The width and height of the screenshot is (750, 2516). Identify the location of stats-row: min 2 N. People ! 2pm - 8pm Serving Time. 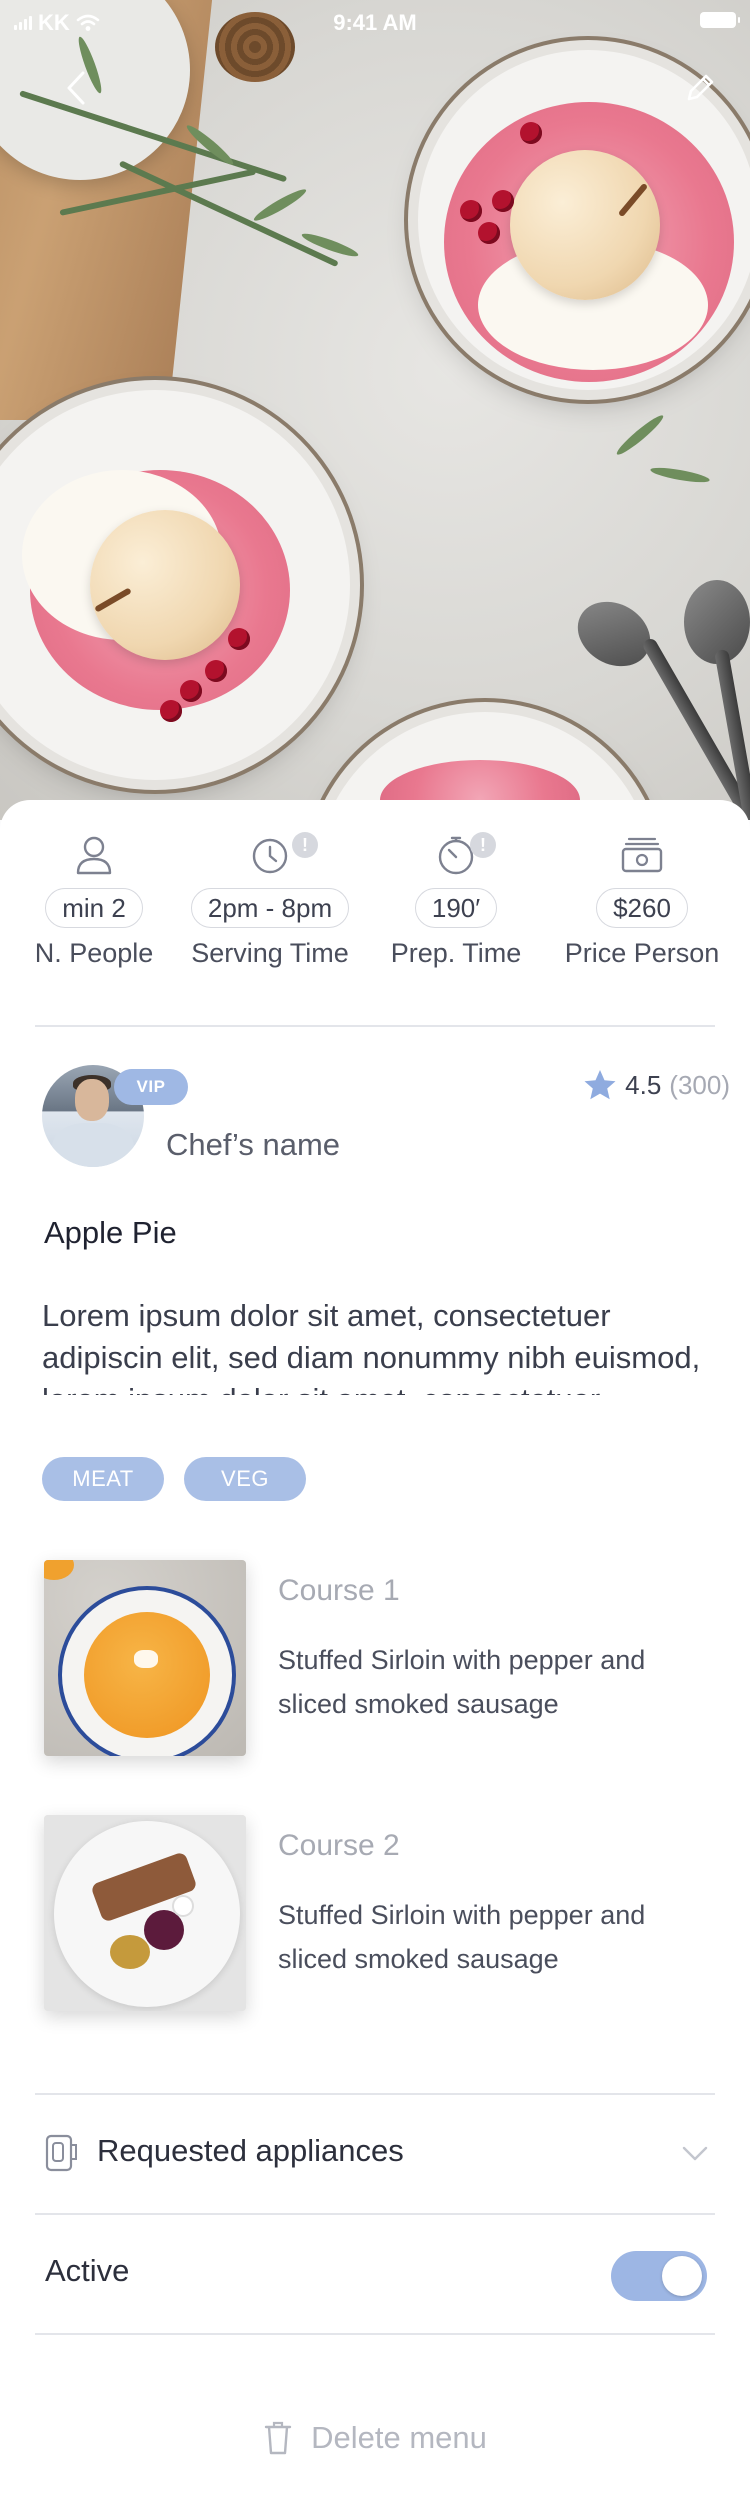
(375, 905).